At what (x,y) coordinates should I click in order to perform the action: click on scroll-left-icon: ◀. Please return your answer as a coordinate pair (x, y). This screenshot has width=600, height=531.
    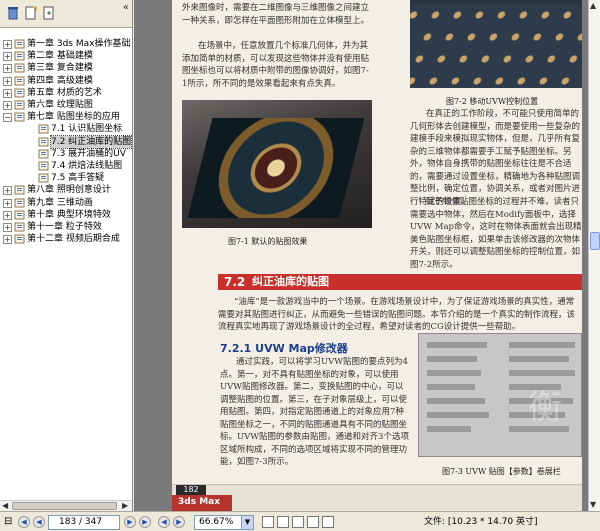
    Looking at the image, I should click on (5, 505).